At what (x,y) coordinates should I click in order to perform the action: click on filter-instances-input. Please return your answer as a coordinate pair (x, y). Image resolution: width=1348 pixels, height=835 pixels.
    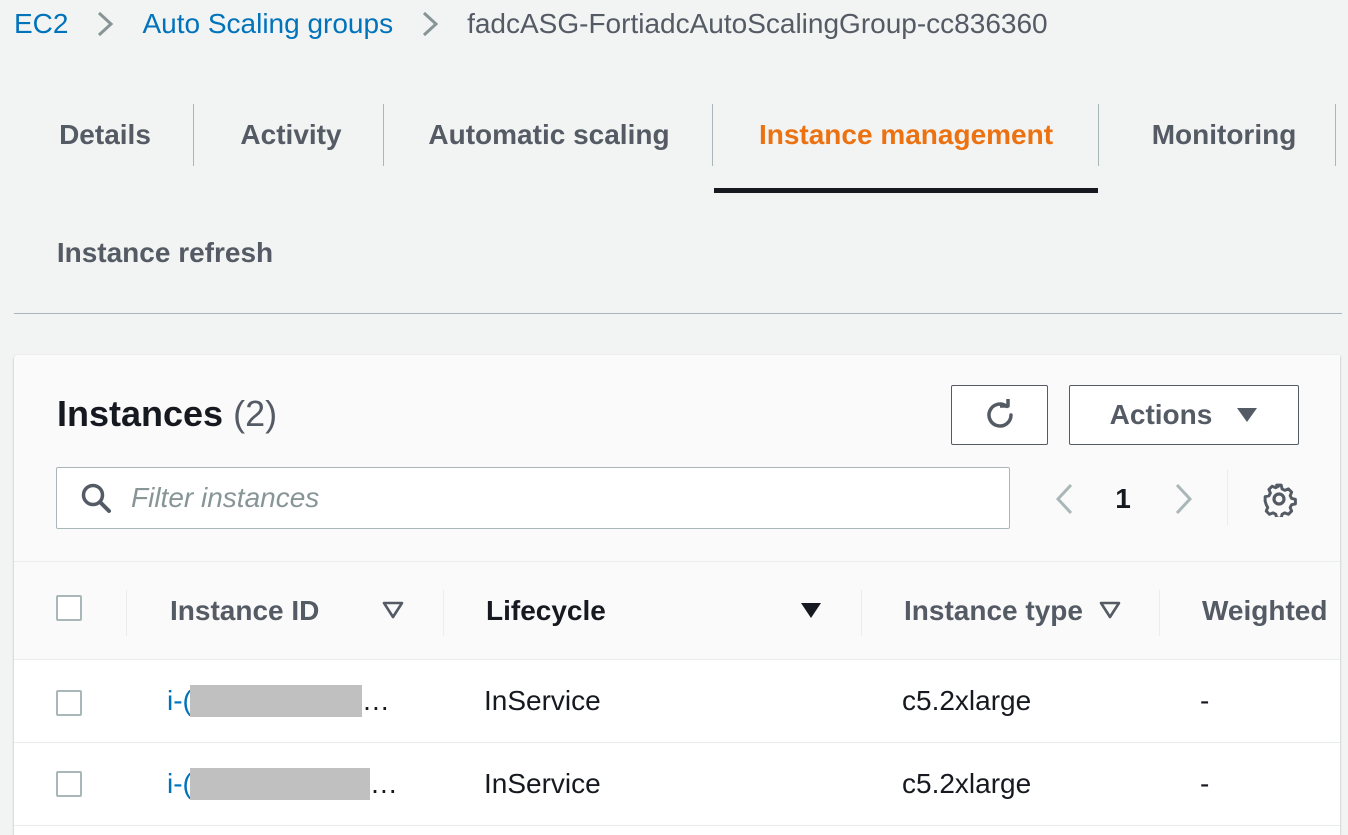
    Looking at the image, I should click on (541, 498).